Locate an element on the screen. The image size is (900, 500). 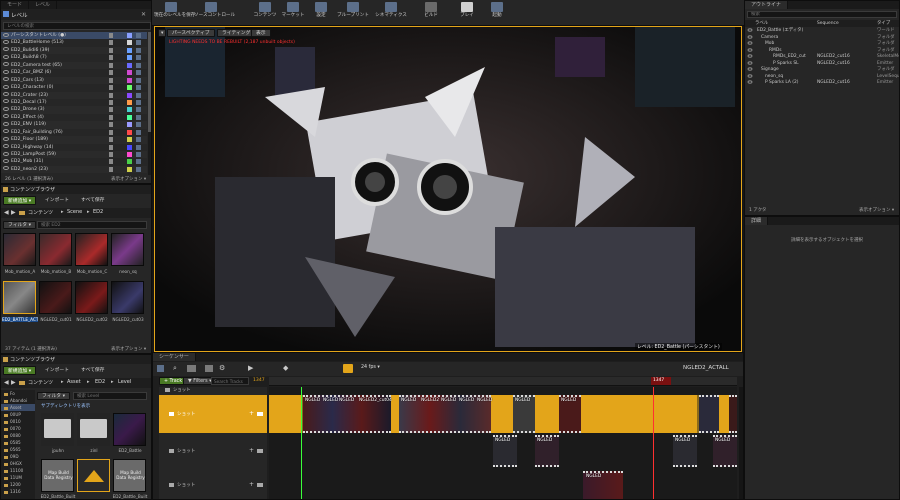
level-row: パーシスタントレベル (●) is located at coordinates (74, 36).